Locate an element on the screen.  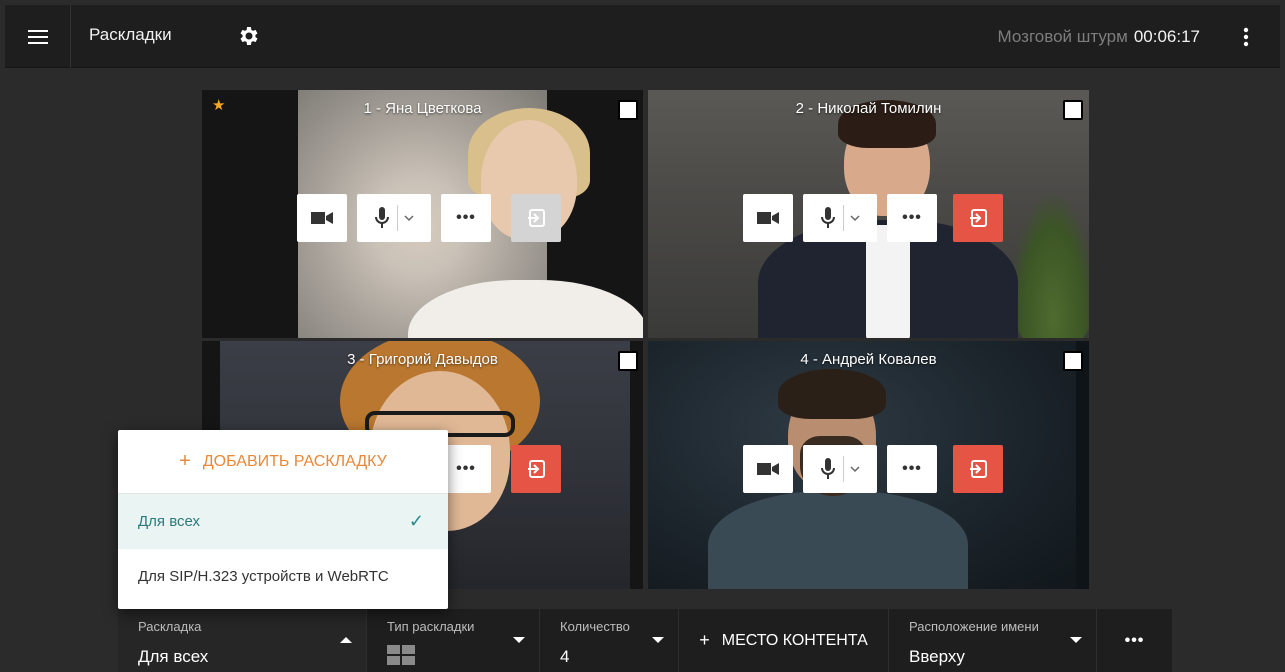
layout-option-all: Для всех ✓ is located at coordinates (283, 521).